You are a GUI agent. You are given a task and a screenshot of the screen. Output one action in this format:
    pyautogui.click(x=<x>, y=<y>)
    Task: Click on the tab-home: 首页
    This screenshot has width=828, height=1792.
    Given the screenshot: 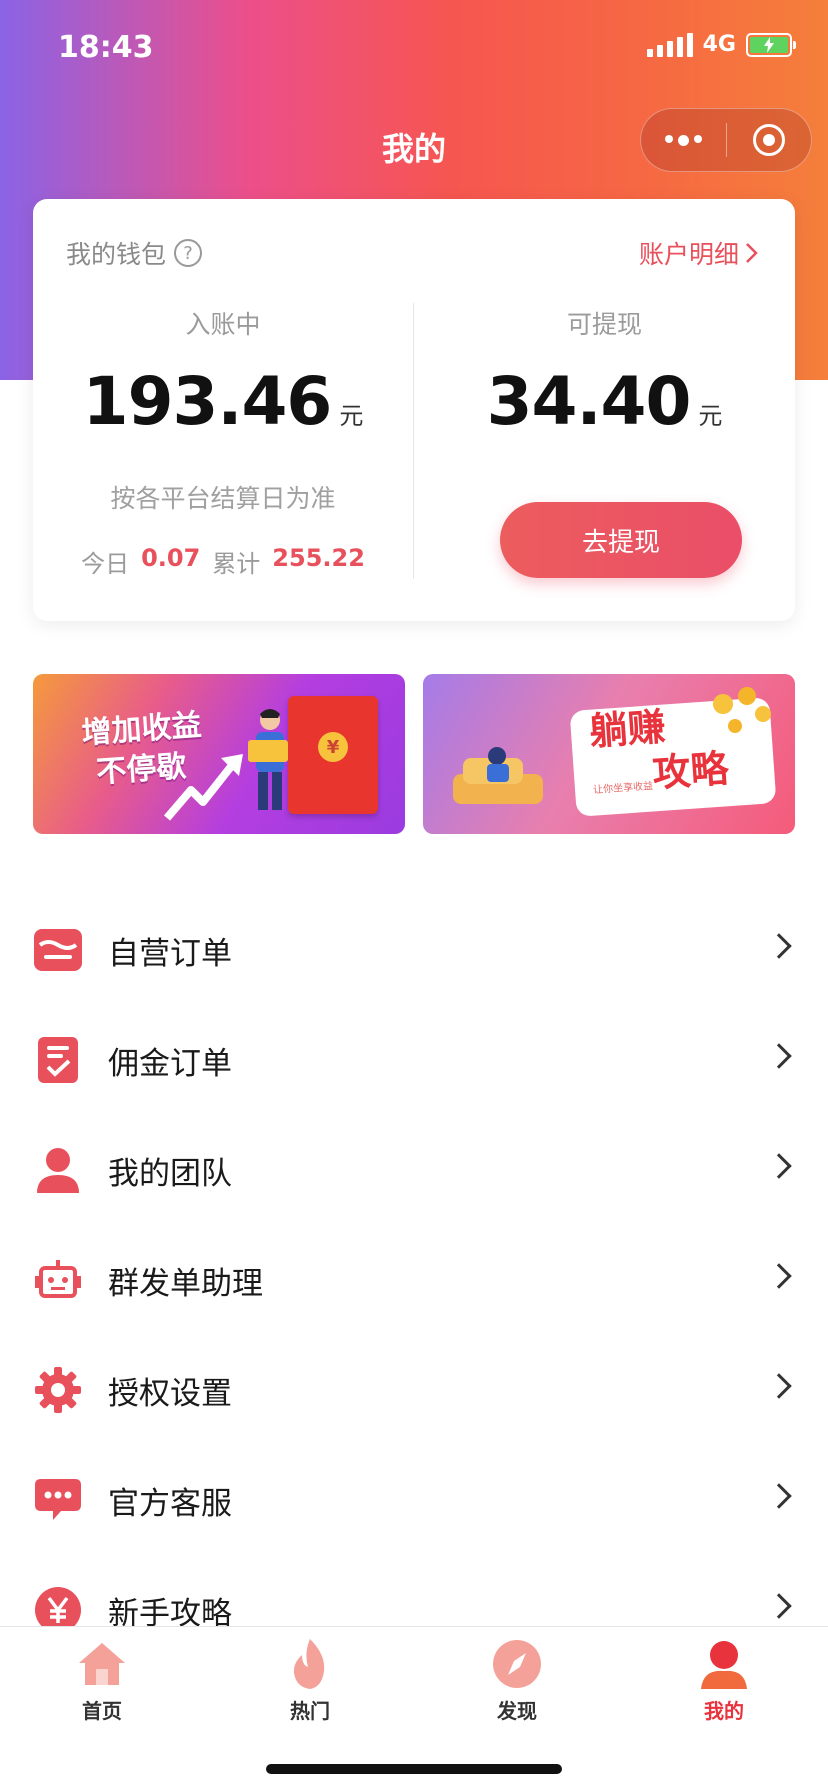 What is the action you would take?
    pyautogui.click(x=102, y=1680)
    